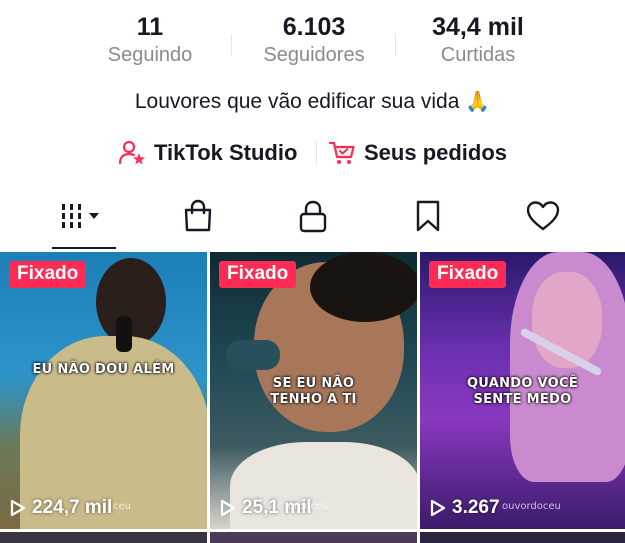  Describe the element at coordinates (316, 153) in the screenshot. I see `link-divider` at that location.